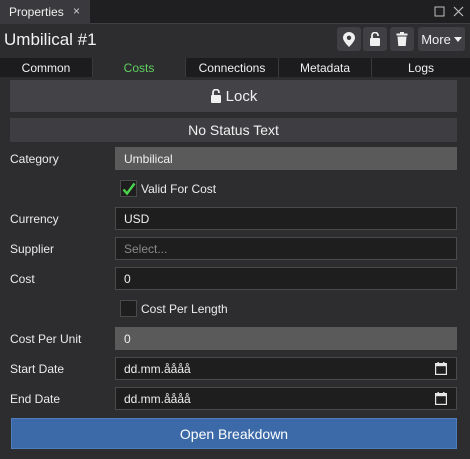 The height and width of the screenshot is (459, 470). What do you see at coordinates (32, 249) in the screenshot?
I see `supplier-label: Supplier` at bounding box center [32, 249].